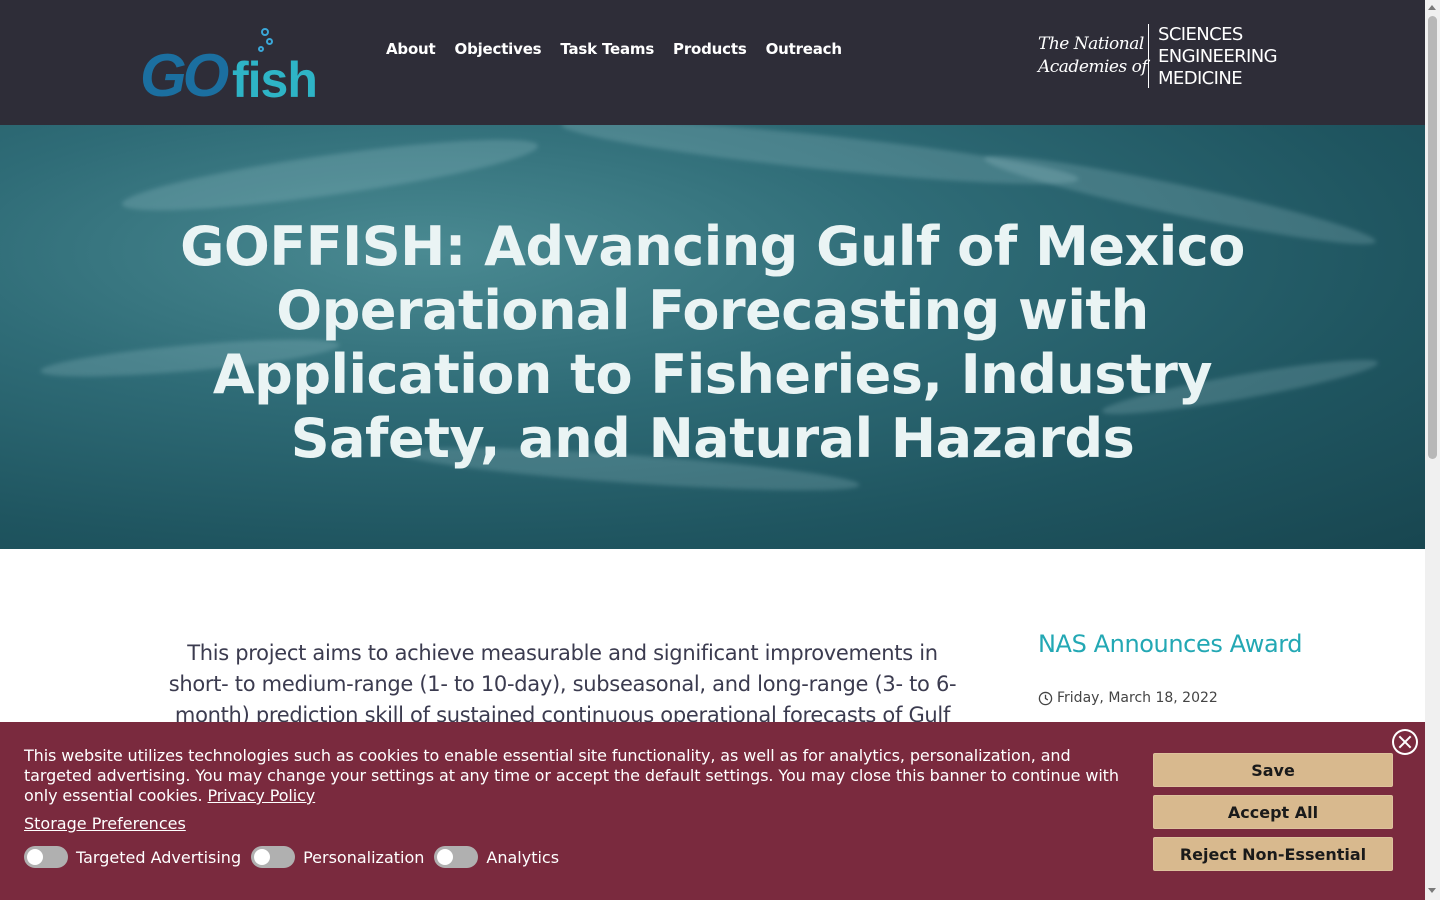 This screenshot has height=900, width=1440. I want to click on goffish-logo: GO fish, so click(235, 67).